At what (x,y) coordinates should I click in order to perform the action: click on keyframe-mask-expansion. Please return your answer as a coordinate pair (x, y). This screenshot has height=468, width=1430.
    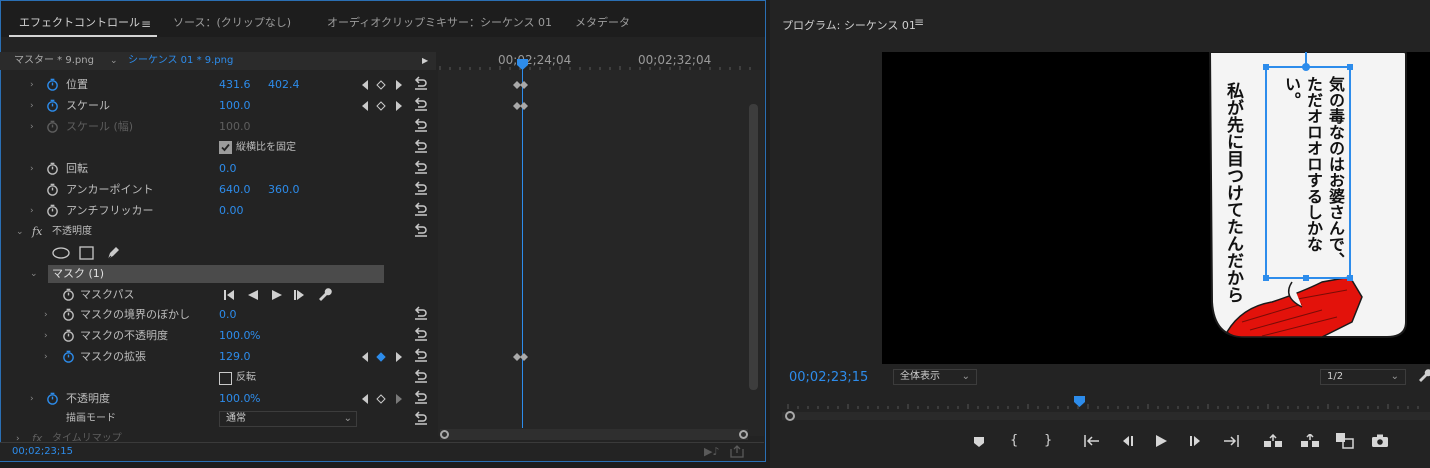
    Looking at the image, I should click on (522, 358).